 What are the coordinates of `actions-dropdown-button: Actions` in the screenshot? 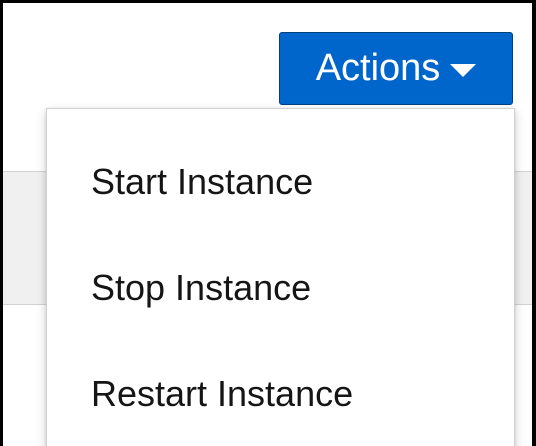 It's located at (396, 68).